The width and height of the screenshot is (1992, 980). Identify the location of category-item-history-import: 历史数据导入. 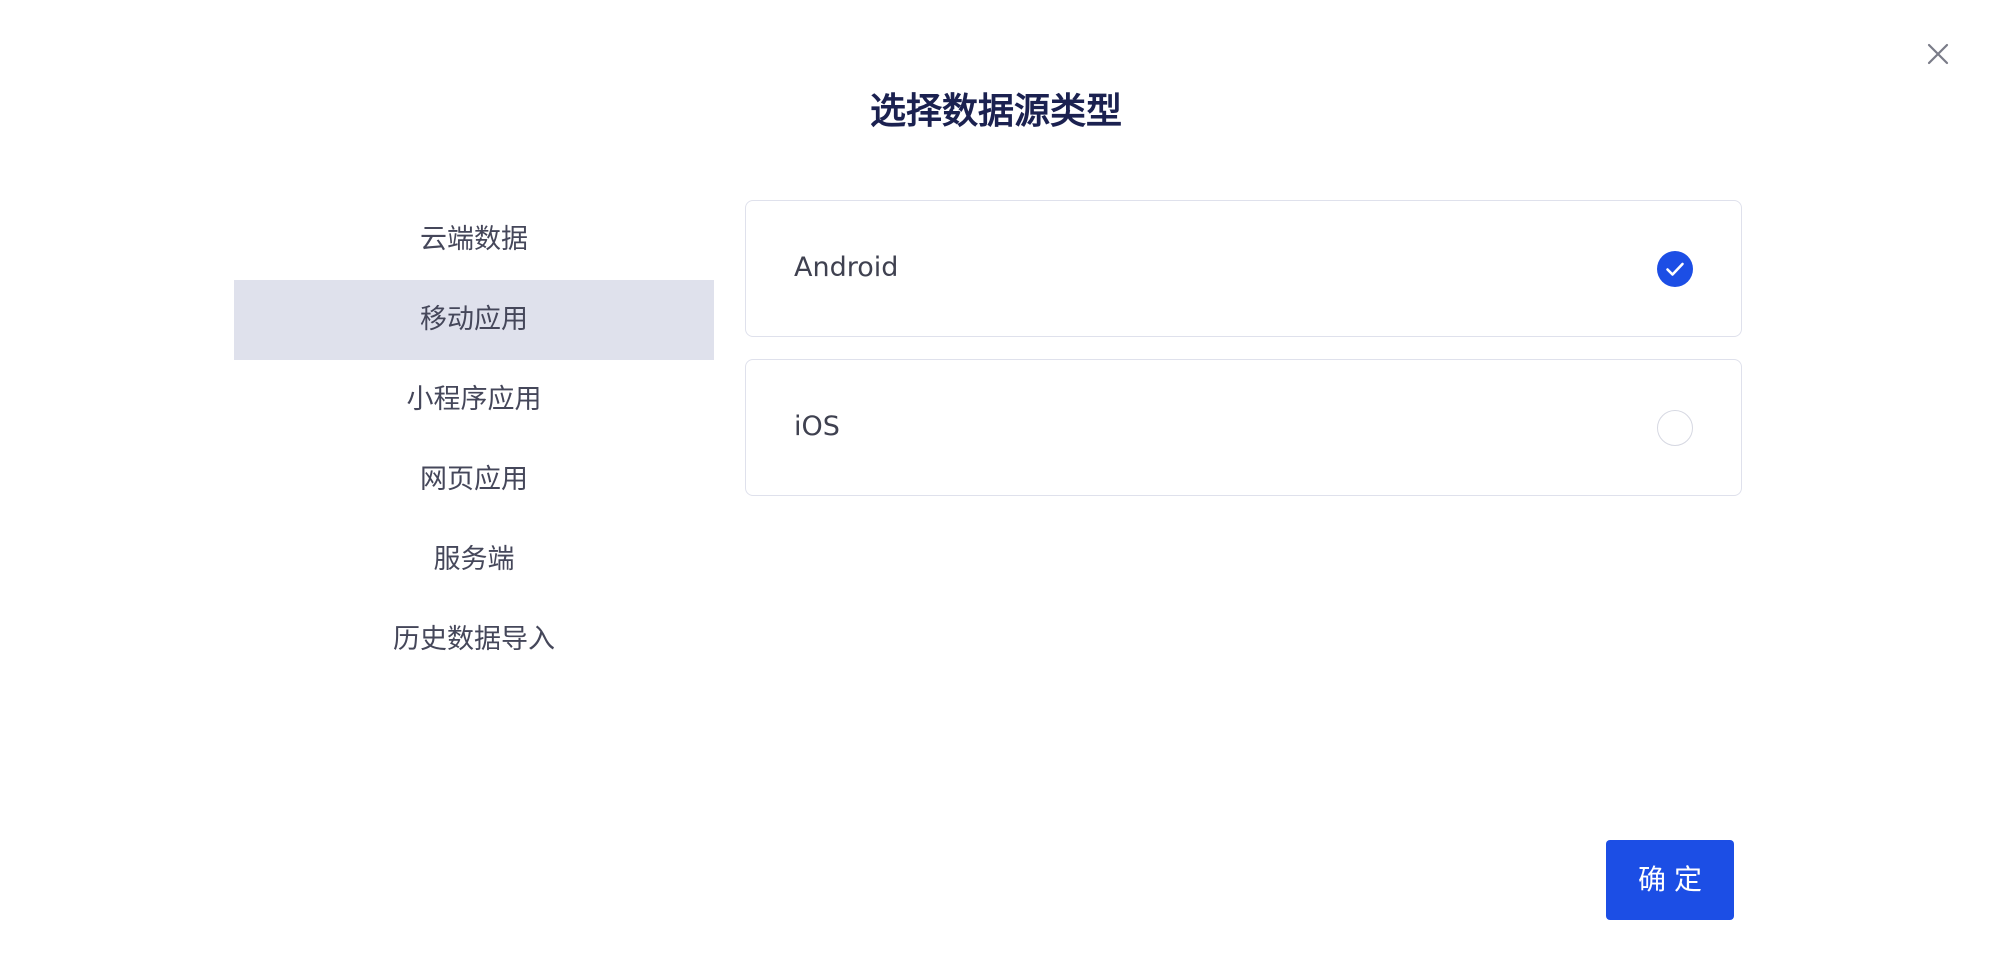
(474, 640).